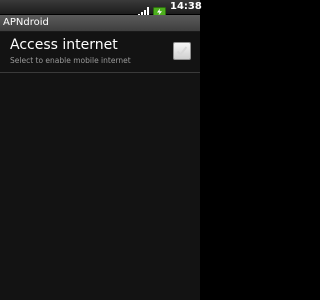  I want to click on preference-summary: Select to enable mobile internet, so click(70, 60).